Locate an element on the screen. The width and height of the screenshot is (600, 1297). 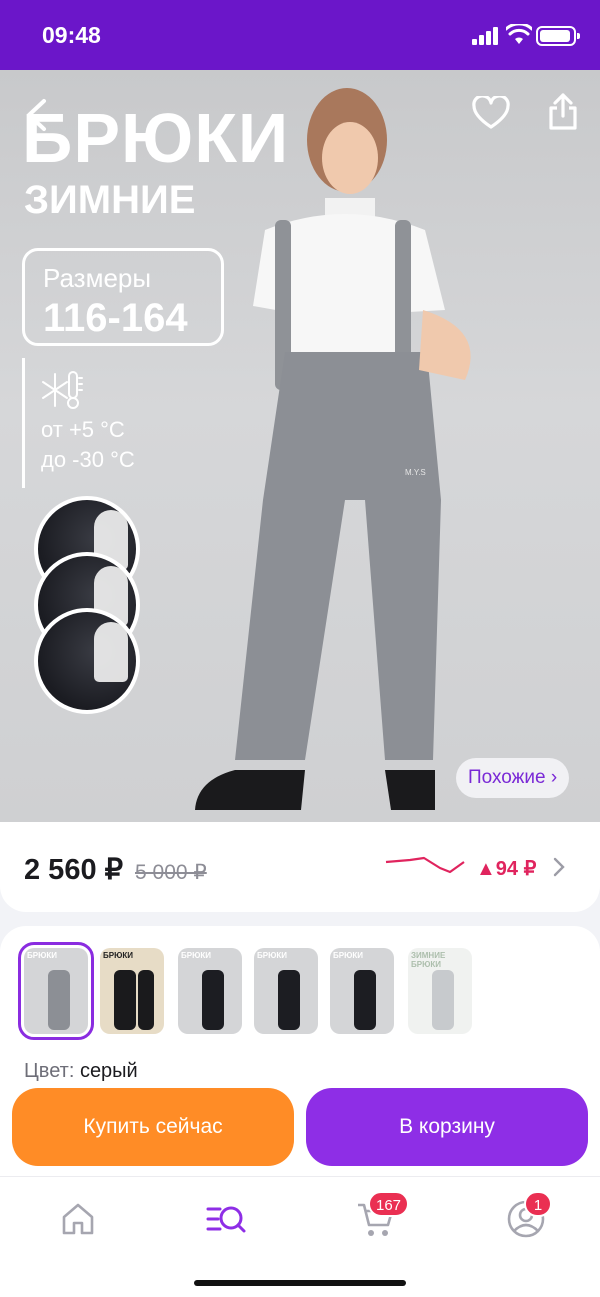
cart-badge: 167 is located at coordinates (389, 1204).